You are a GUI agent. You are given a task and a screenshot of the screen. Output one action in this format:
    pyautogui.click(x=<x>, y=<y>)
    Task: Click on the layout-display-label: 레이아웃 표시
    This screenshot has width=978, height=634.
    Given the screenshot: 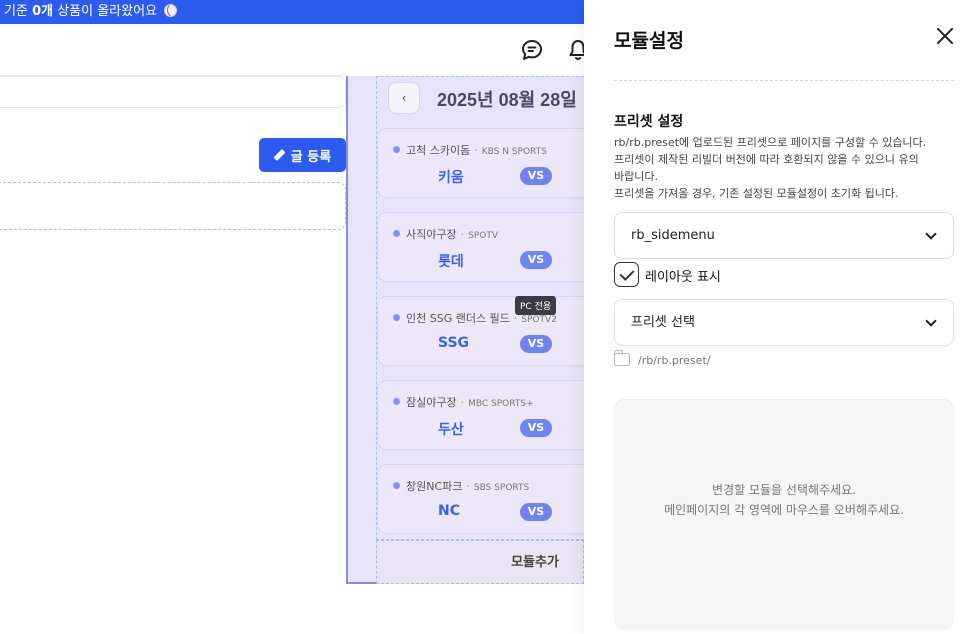 What is the action you would take?
    pyautogui.click(x=683, y=275)
    